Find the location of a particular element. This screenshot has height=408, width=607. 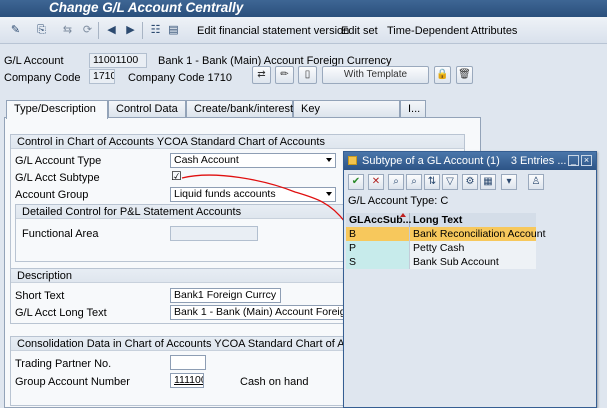

table-row: B Bank Reconciliation Account is located at coordinates (446, 234).